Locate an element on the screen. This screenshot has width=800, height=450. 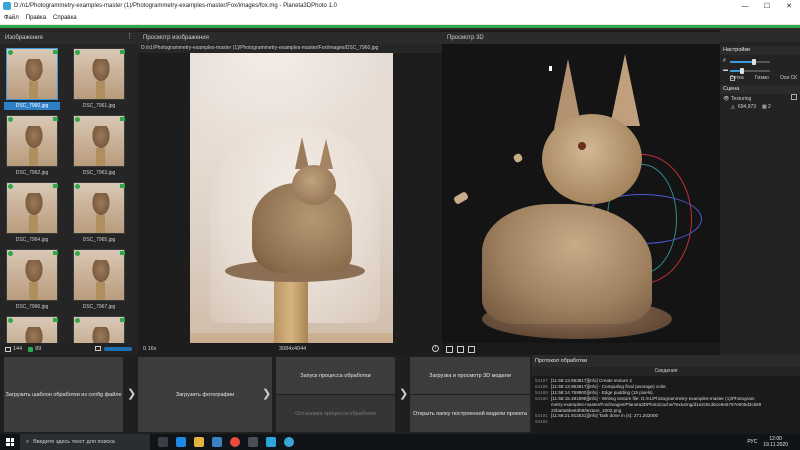
menu-help: Справка is located at coordinates (64, 18).